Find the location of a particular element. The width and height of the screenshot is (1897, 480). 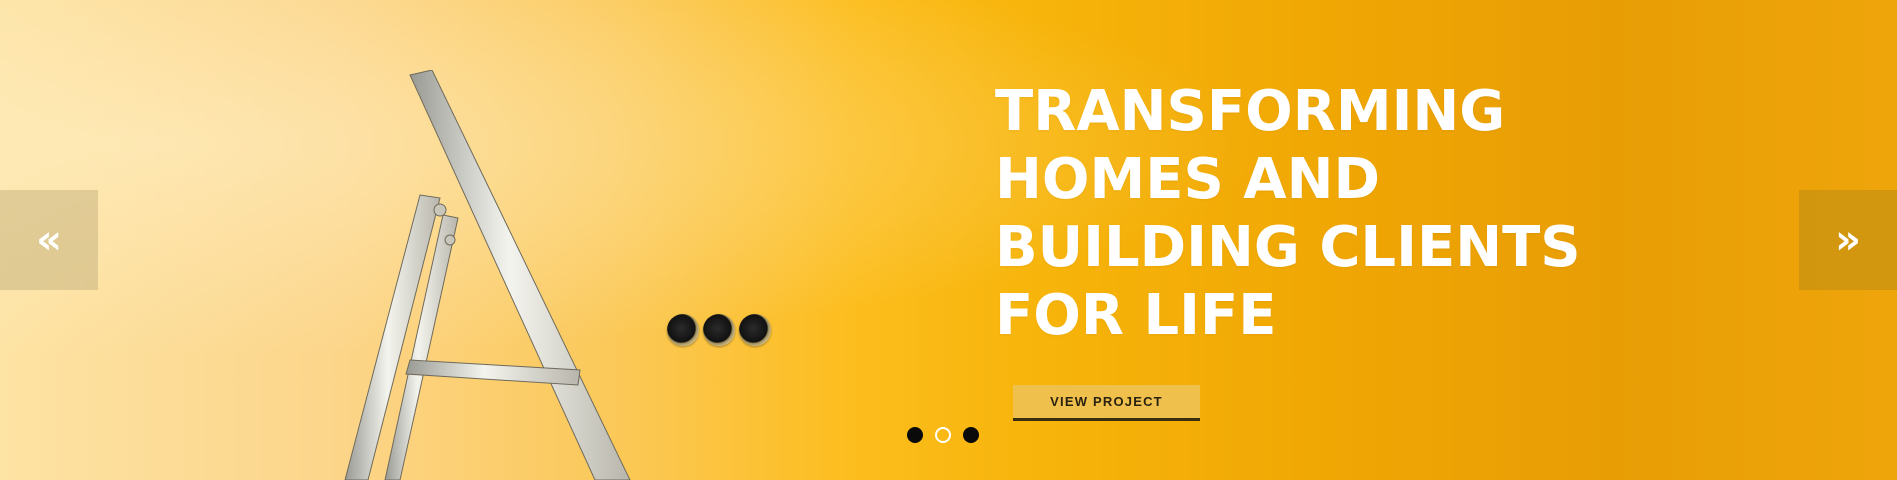

next-slide-button: » is located at coordinates (1848, 240).